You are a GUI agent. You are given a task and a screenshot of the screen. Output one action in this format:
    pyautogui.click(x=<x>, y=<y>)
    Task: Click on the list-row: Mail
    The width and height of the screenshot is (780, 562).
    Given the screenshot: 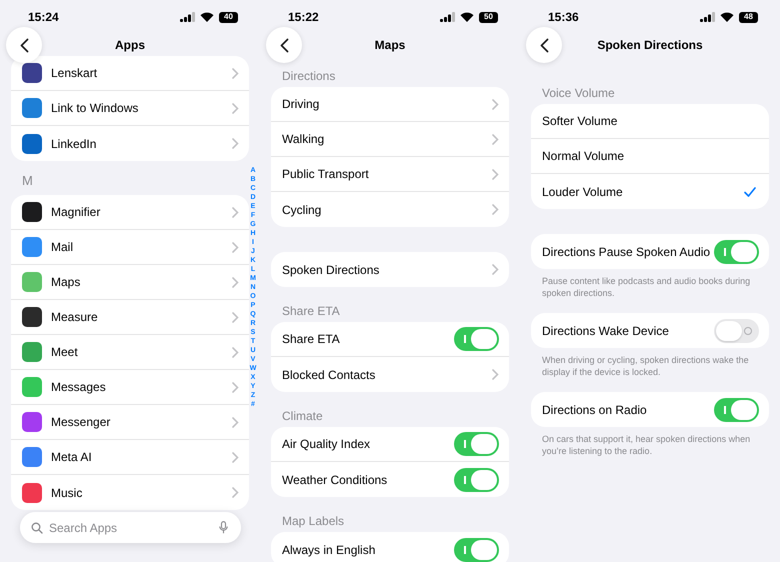 What is the action you would take?
    pyautogui.click(x=130, y=247)
    